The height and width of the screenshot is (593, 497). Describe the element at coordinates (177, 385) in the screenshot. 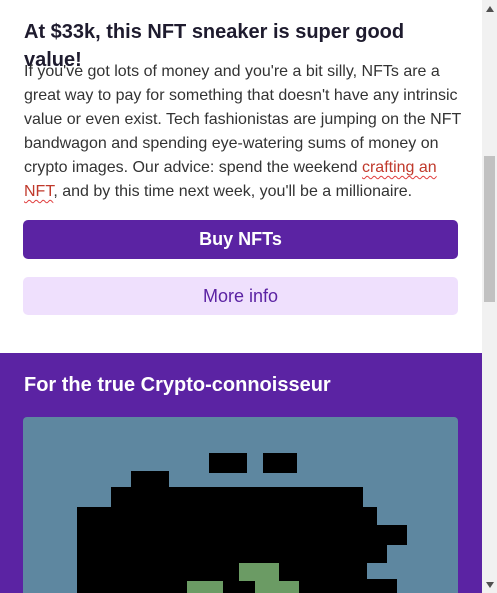

I see `card-title-2: For the true Crypto-connoisseur` at that location.